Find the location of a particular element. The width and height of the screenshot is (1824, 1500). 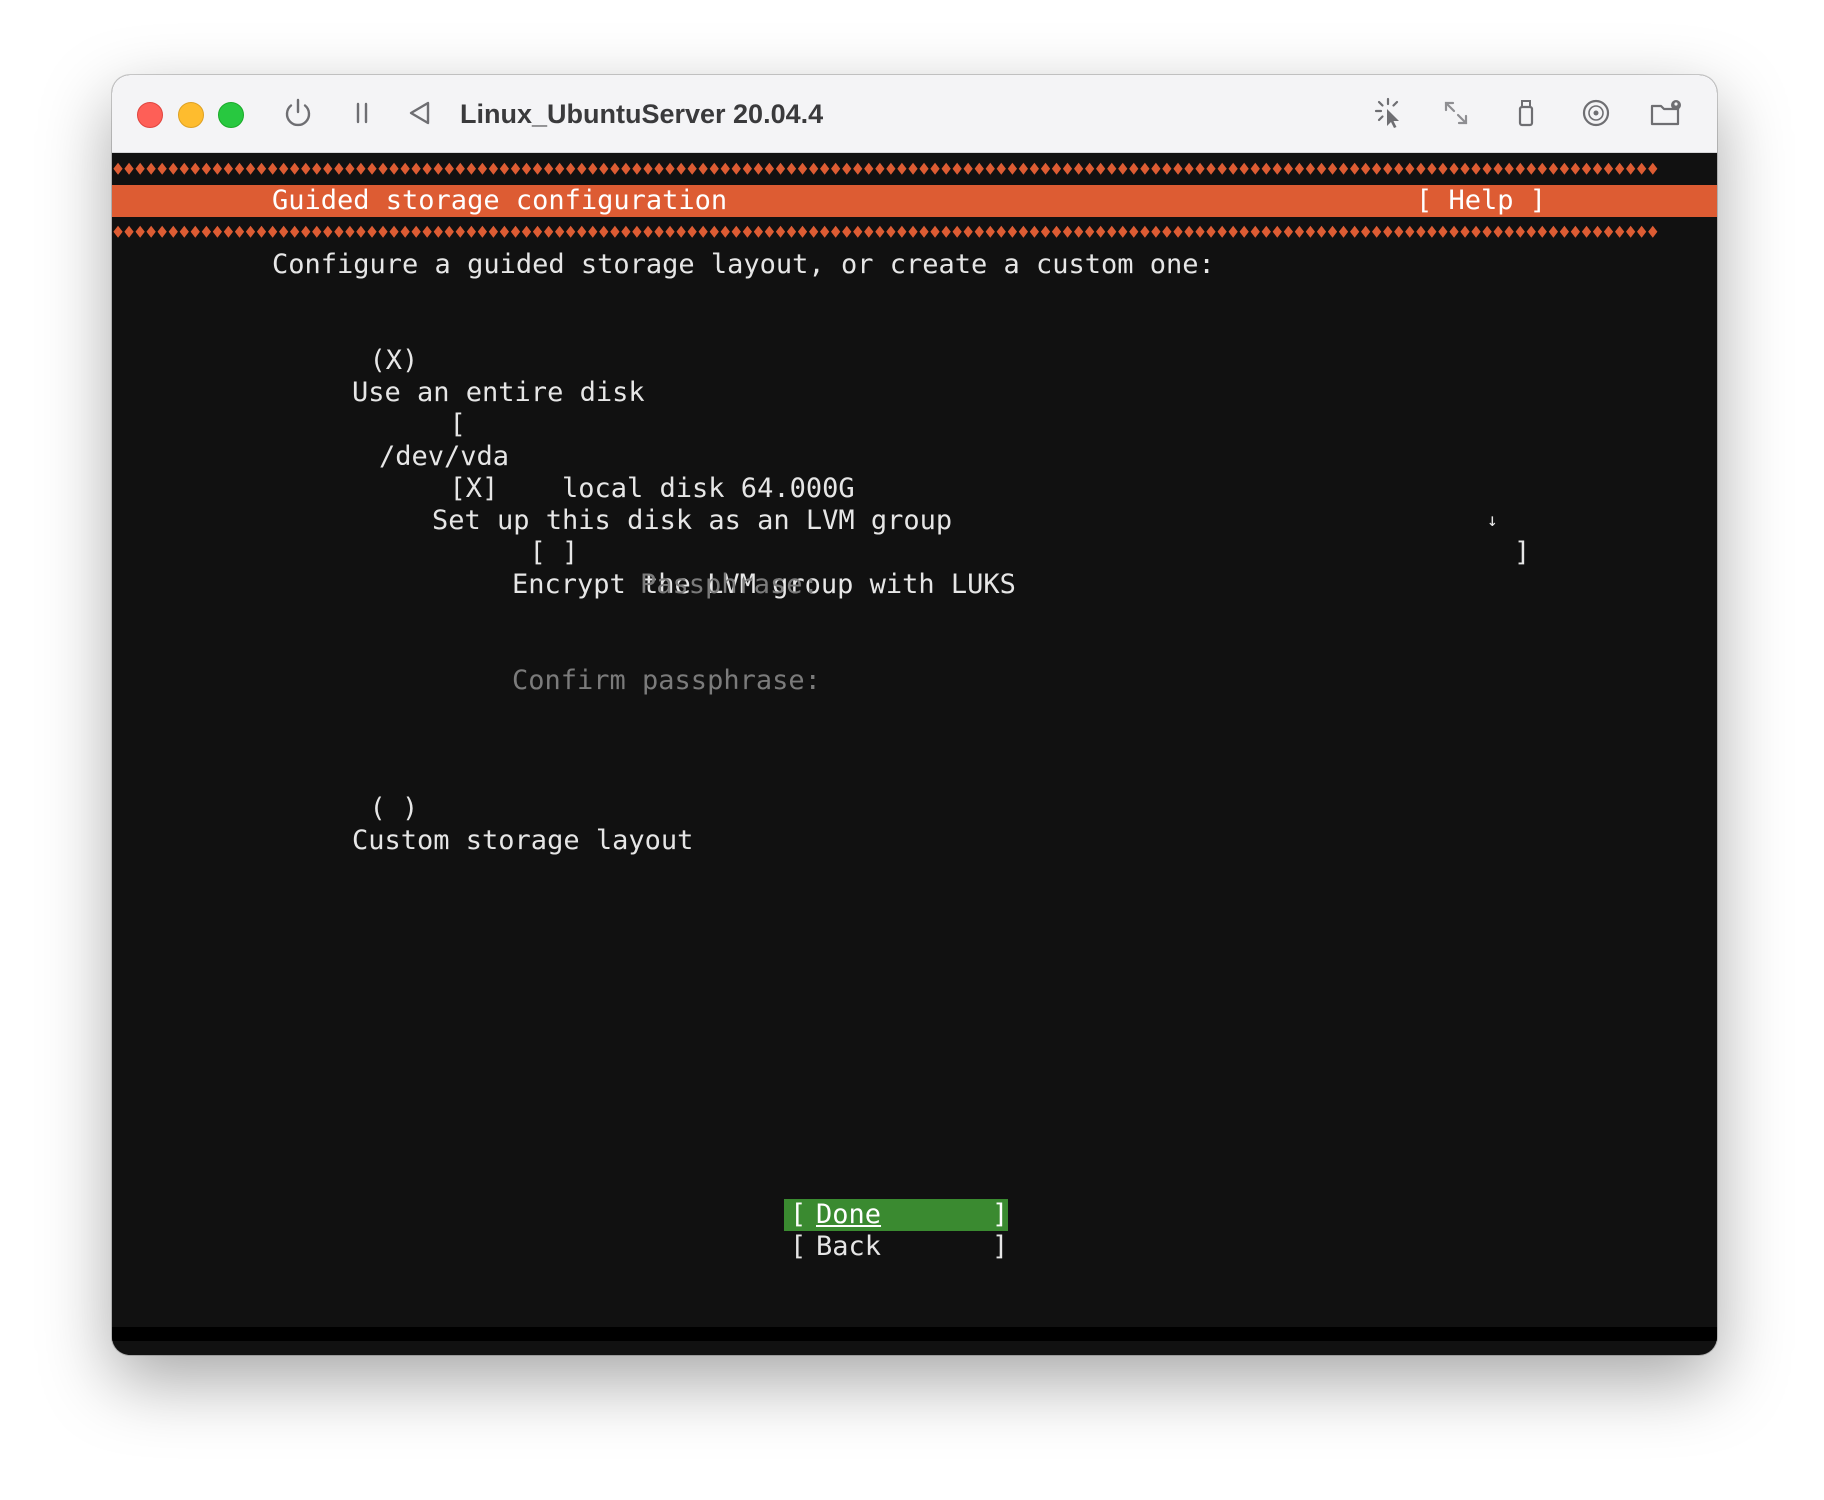

button-label: Done is located at coordinates (849, 1214).